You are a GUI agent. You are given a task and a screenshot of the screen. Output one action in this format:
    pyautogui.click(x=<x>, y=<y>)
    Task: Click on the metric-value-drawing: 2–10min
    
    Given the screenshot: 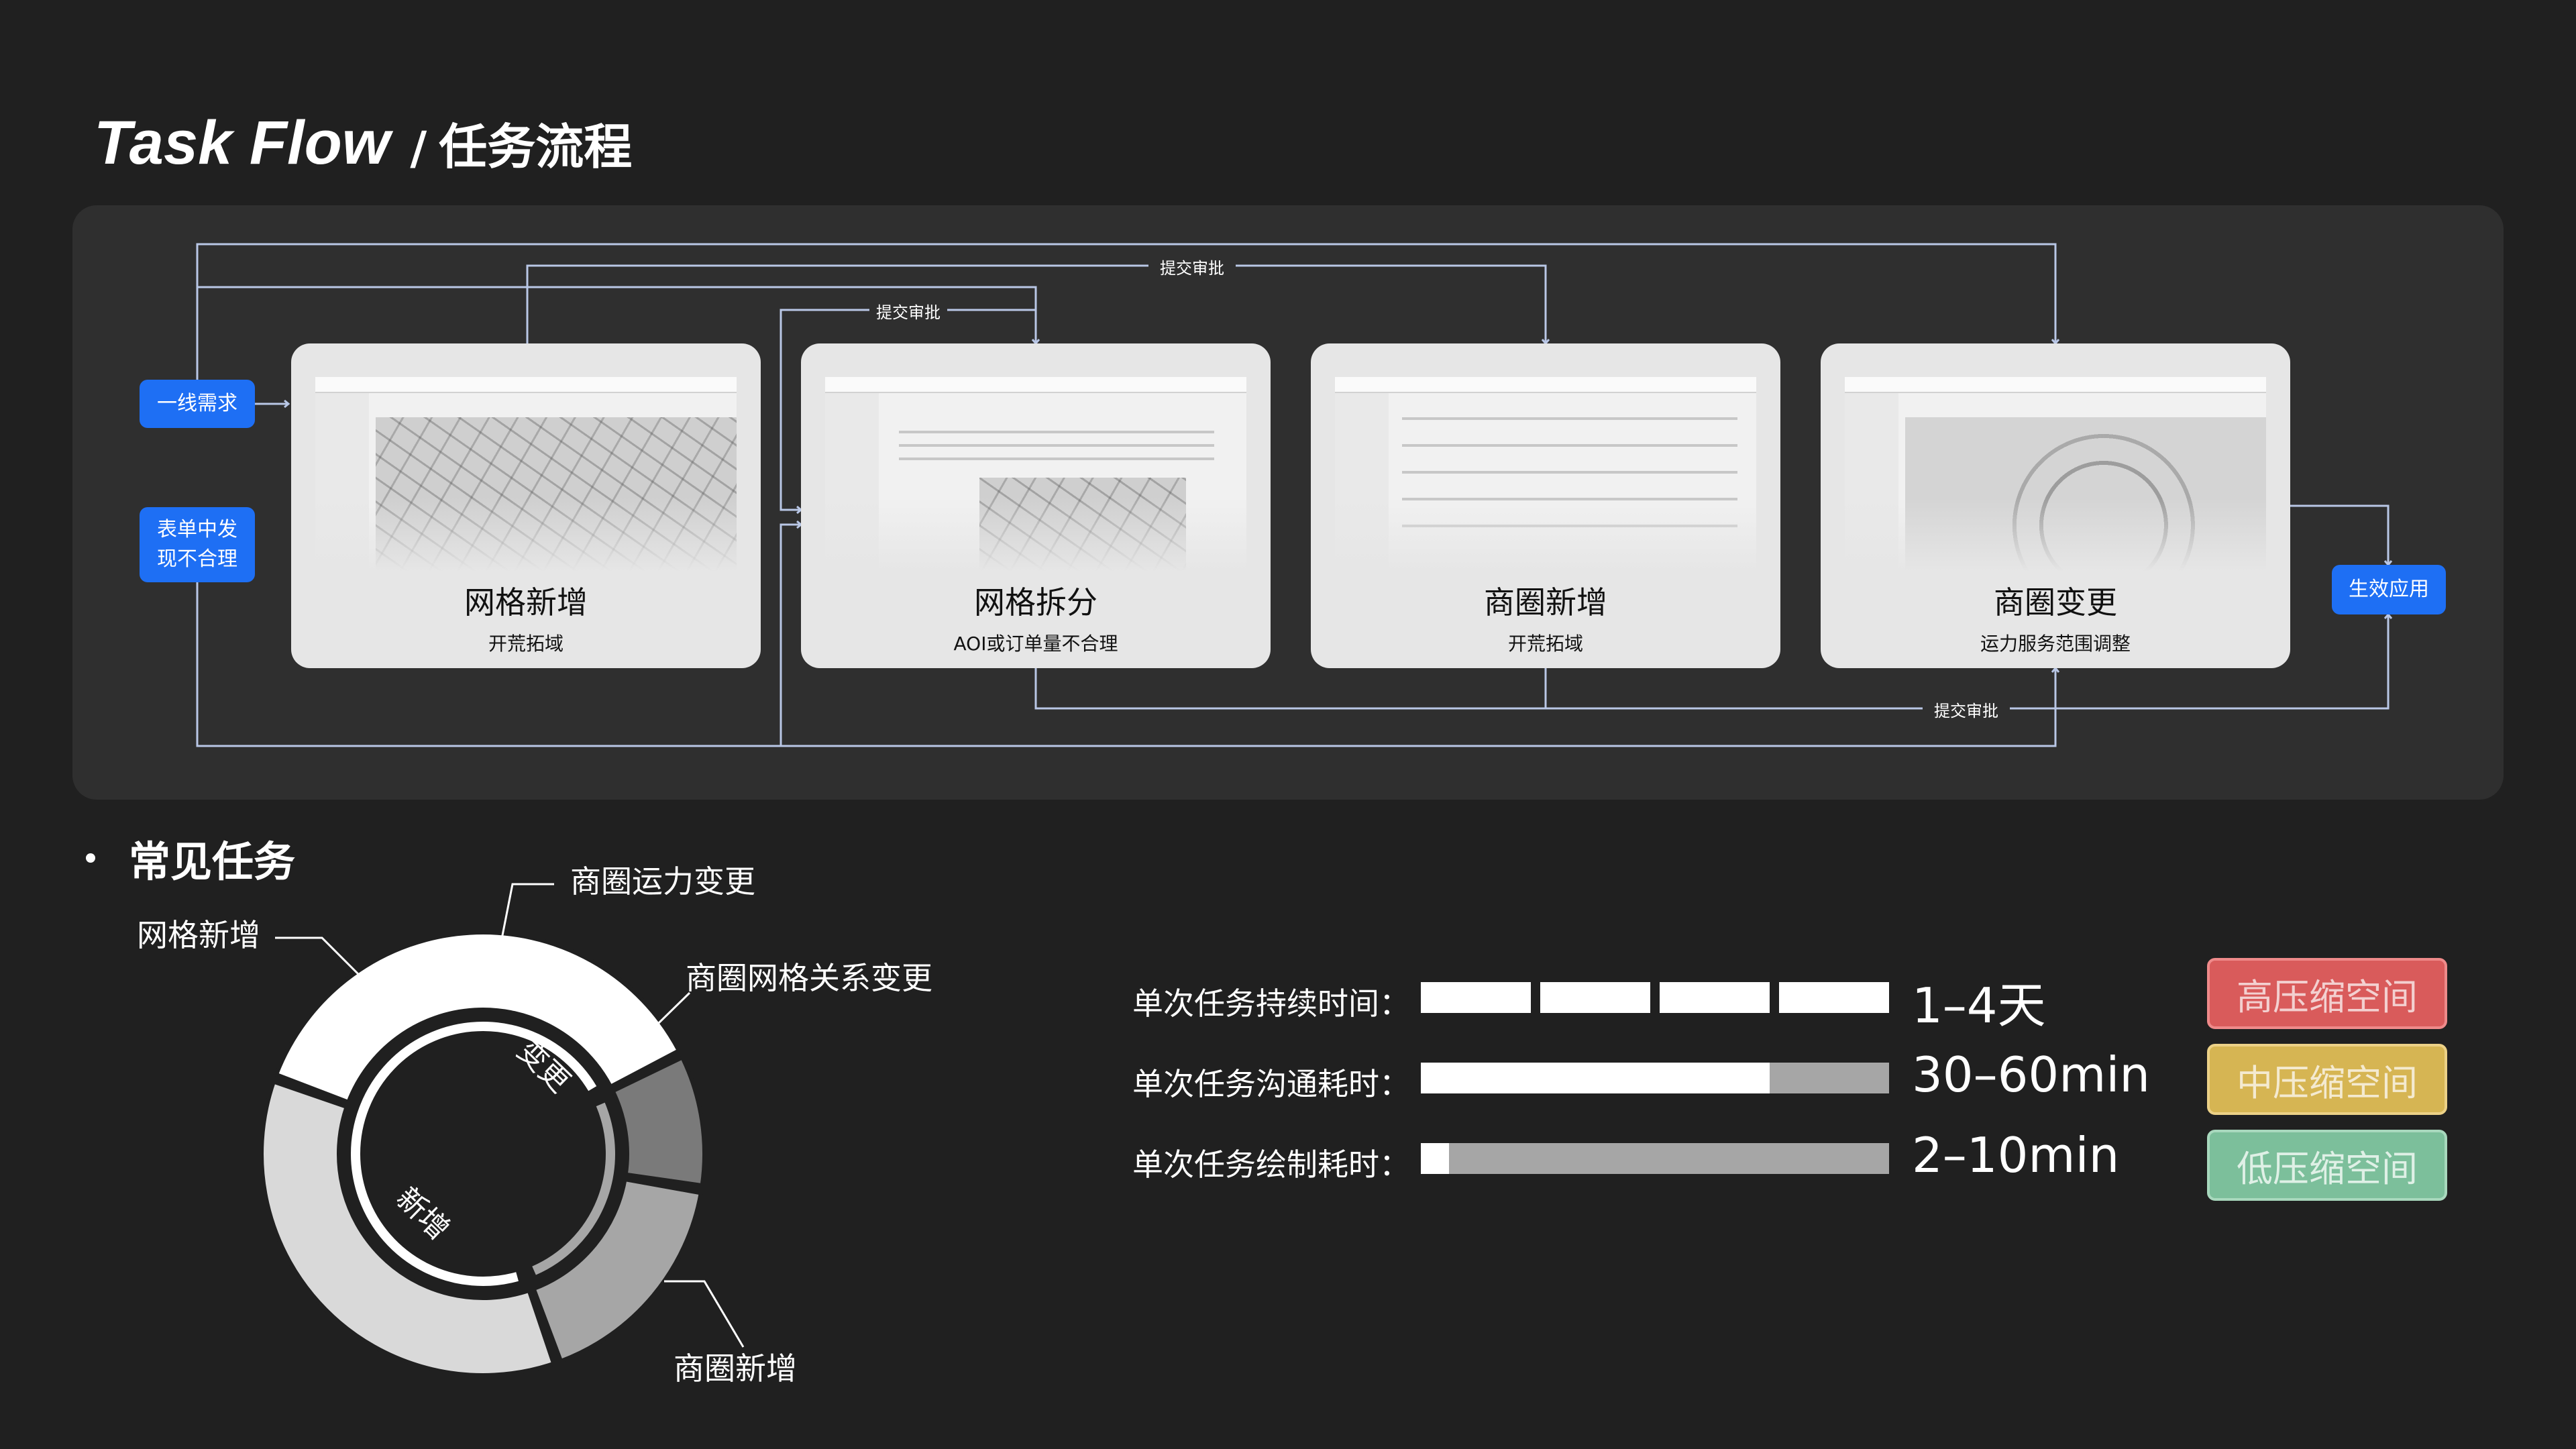 What is the action you would take?
    pyautogui.click(x=2016, y=1155)
    